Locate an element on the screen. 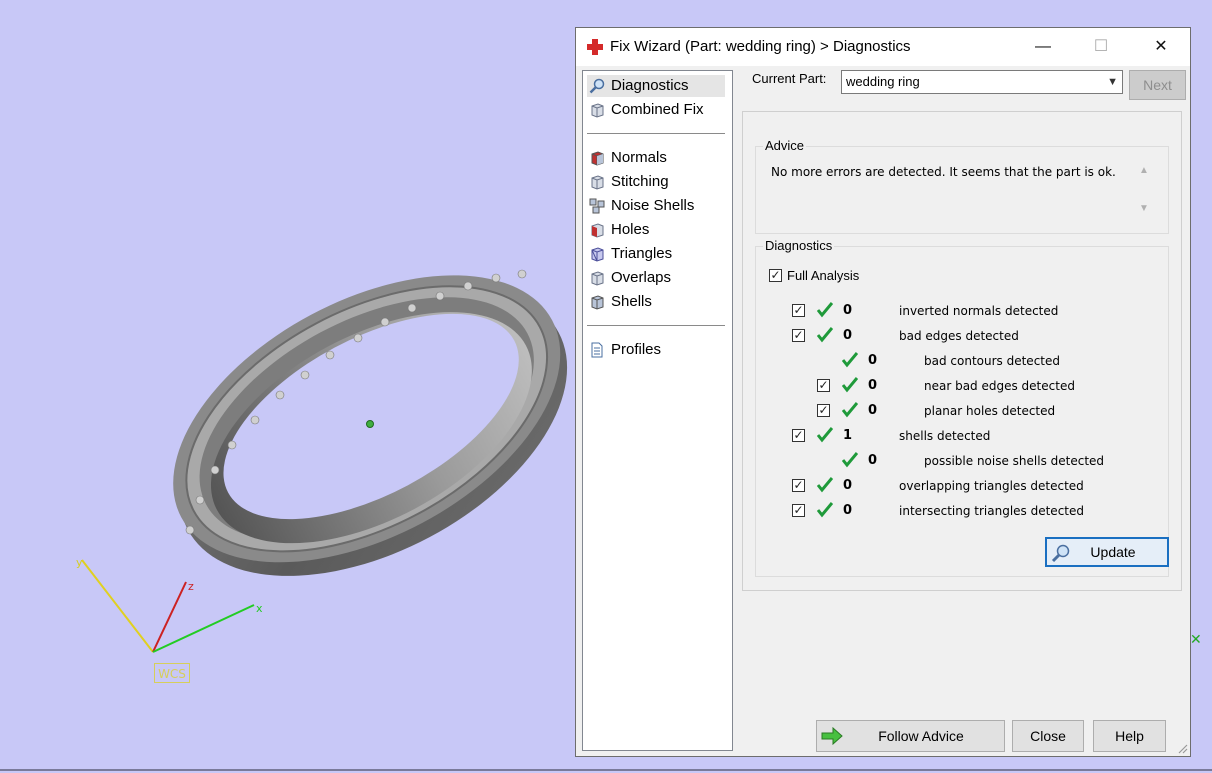 The height and width of the screenshot is (773, 1212). nav-label: Combined Fix is located at coordinates (657, 109).